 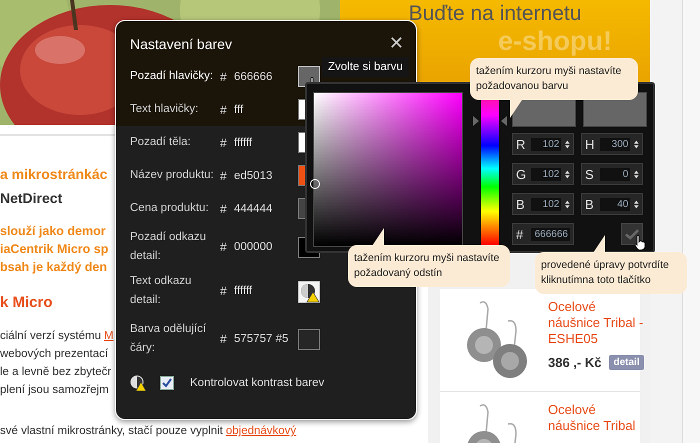 I want to click on product-price: 386 ,- Kč, so click(x=575, y=362).